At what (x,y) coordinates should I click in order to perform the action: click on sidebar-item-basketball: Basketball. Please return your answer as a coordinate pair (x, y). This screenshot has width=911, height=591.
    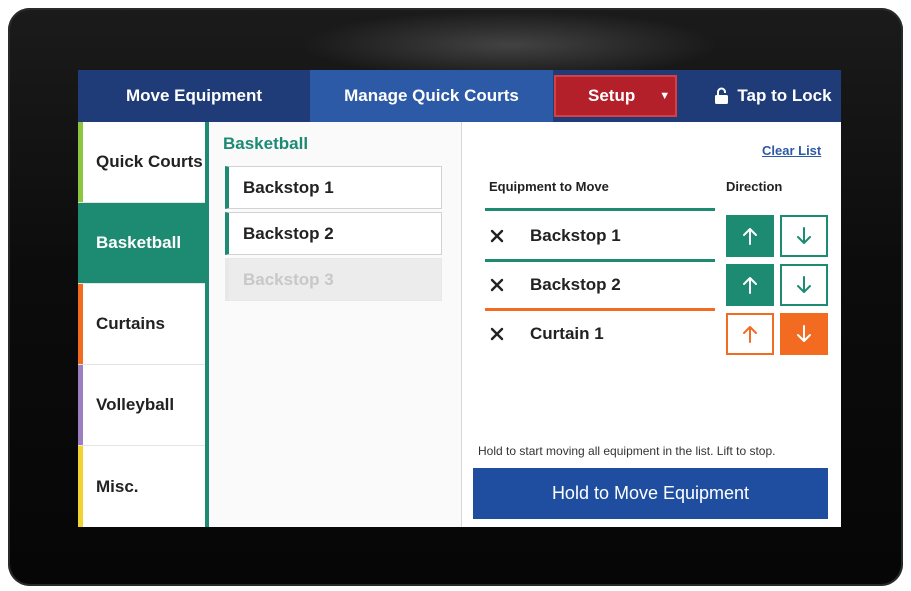
    Looking at the image, I should click on (143, 243).